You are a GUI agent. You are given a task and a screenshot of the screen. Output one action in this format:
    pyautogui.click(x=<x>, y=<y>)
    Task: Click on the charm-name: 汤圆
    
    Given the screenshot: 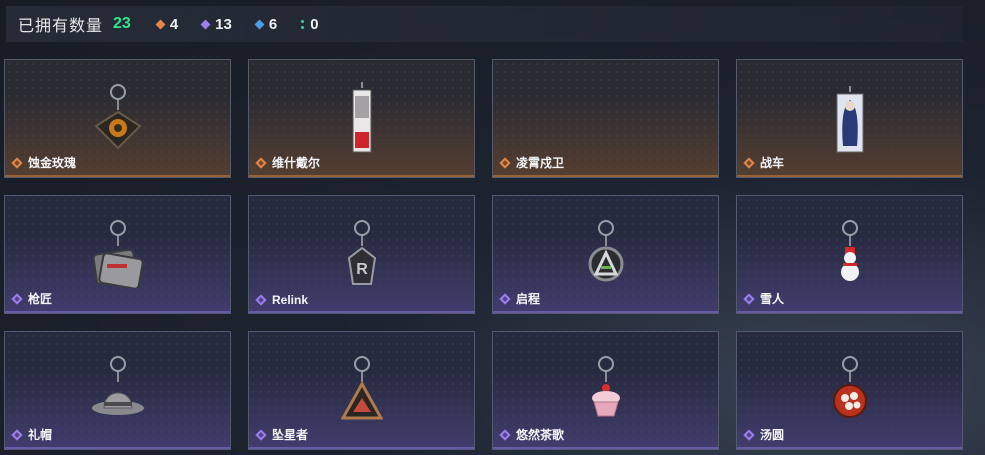 What is the action you would take?
    pyautogui.click(x=772, y=435)
    